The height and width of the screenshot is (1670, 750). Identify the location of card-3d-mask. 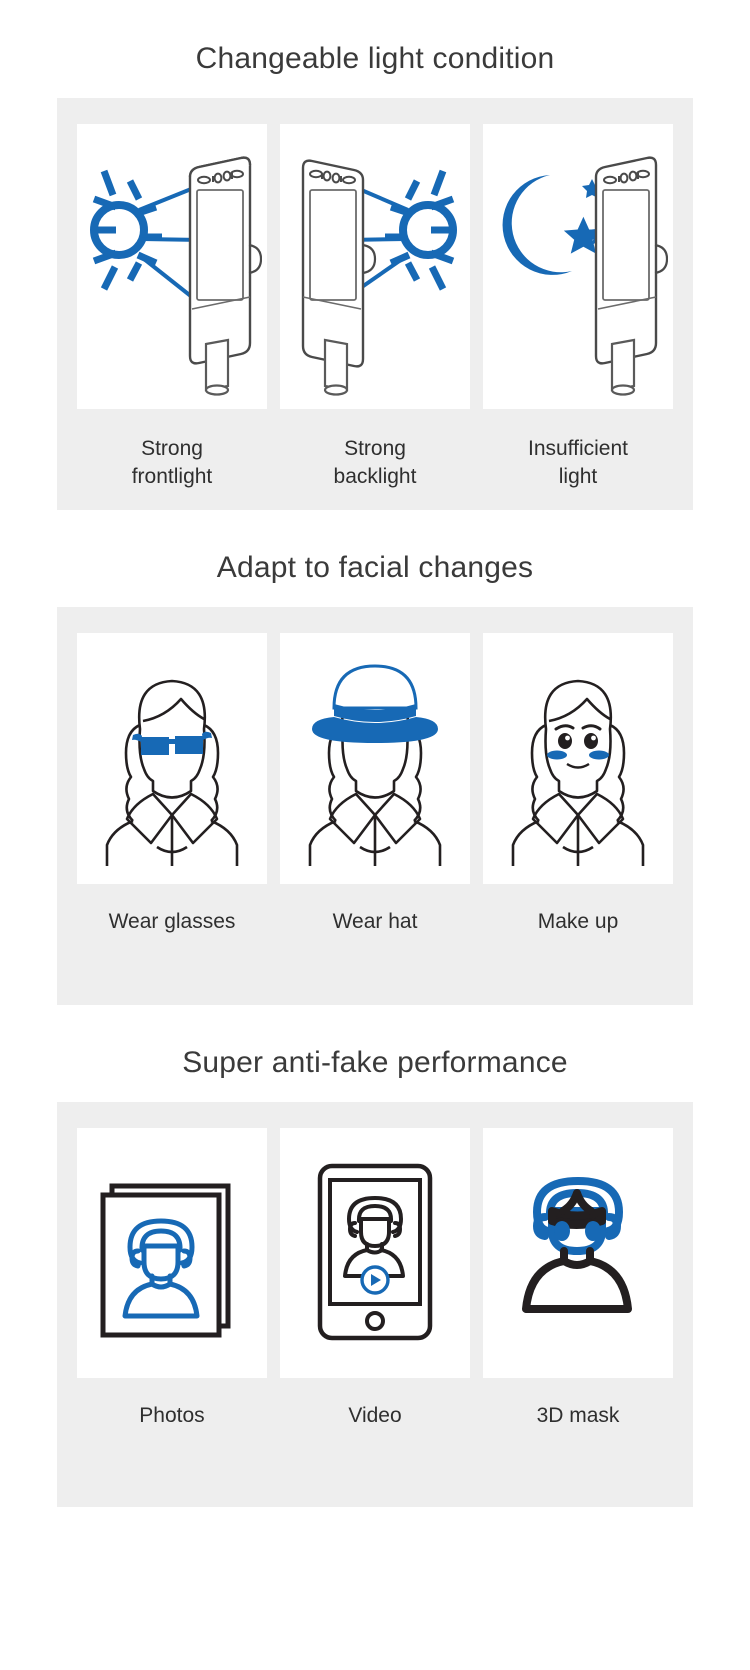
(578, 1253).